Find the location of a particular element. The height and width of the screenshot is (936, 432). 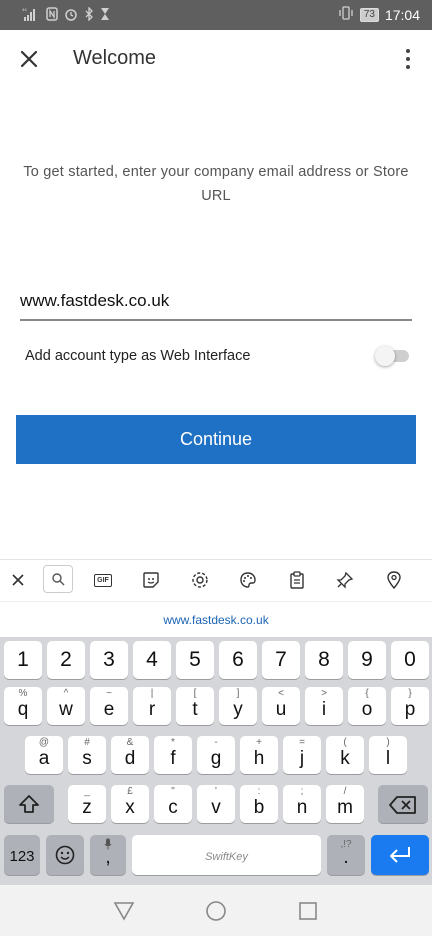

key-label: 5 is located at coordinates (195, 659).